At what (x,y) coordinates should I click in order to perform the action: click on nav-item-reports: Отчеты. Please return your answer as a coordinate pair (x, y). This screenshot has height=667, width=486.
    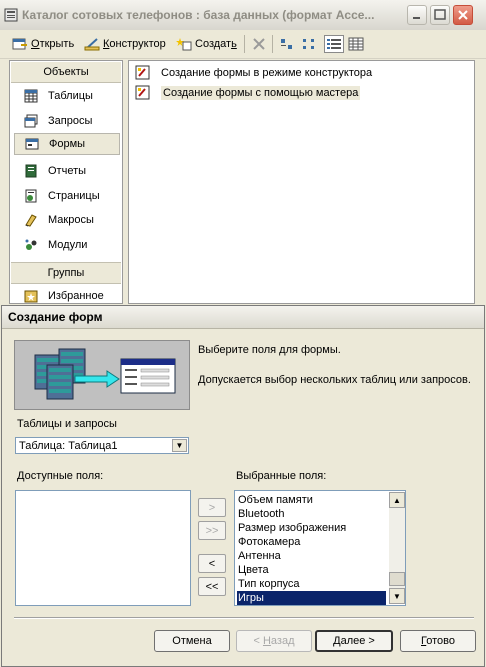
    Looking at the image, I should click on (67, 171).